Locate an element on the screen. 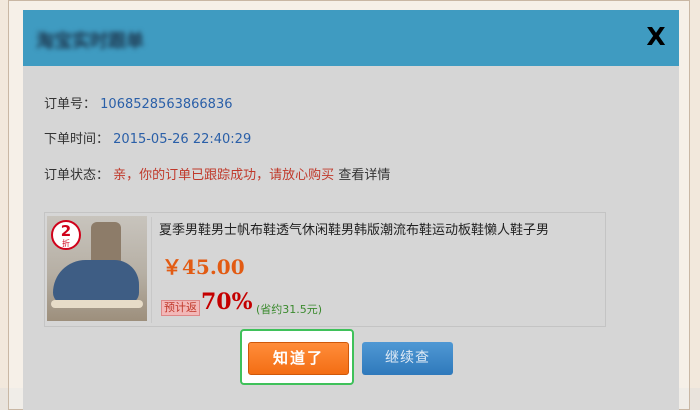 The height and width of the screenshot is (410, 700). card-divider is located at coordinates (151, 270).